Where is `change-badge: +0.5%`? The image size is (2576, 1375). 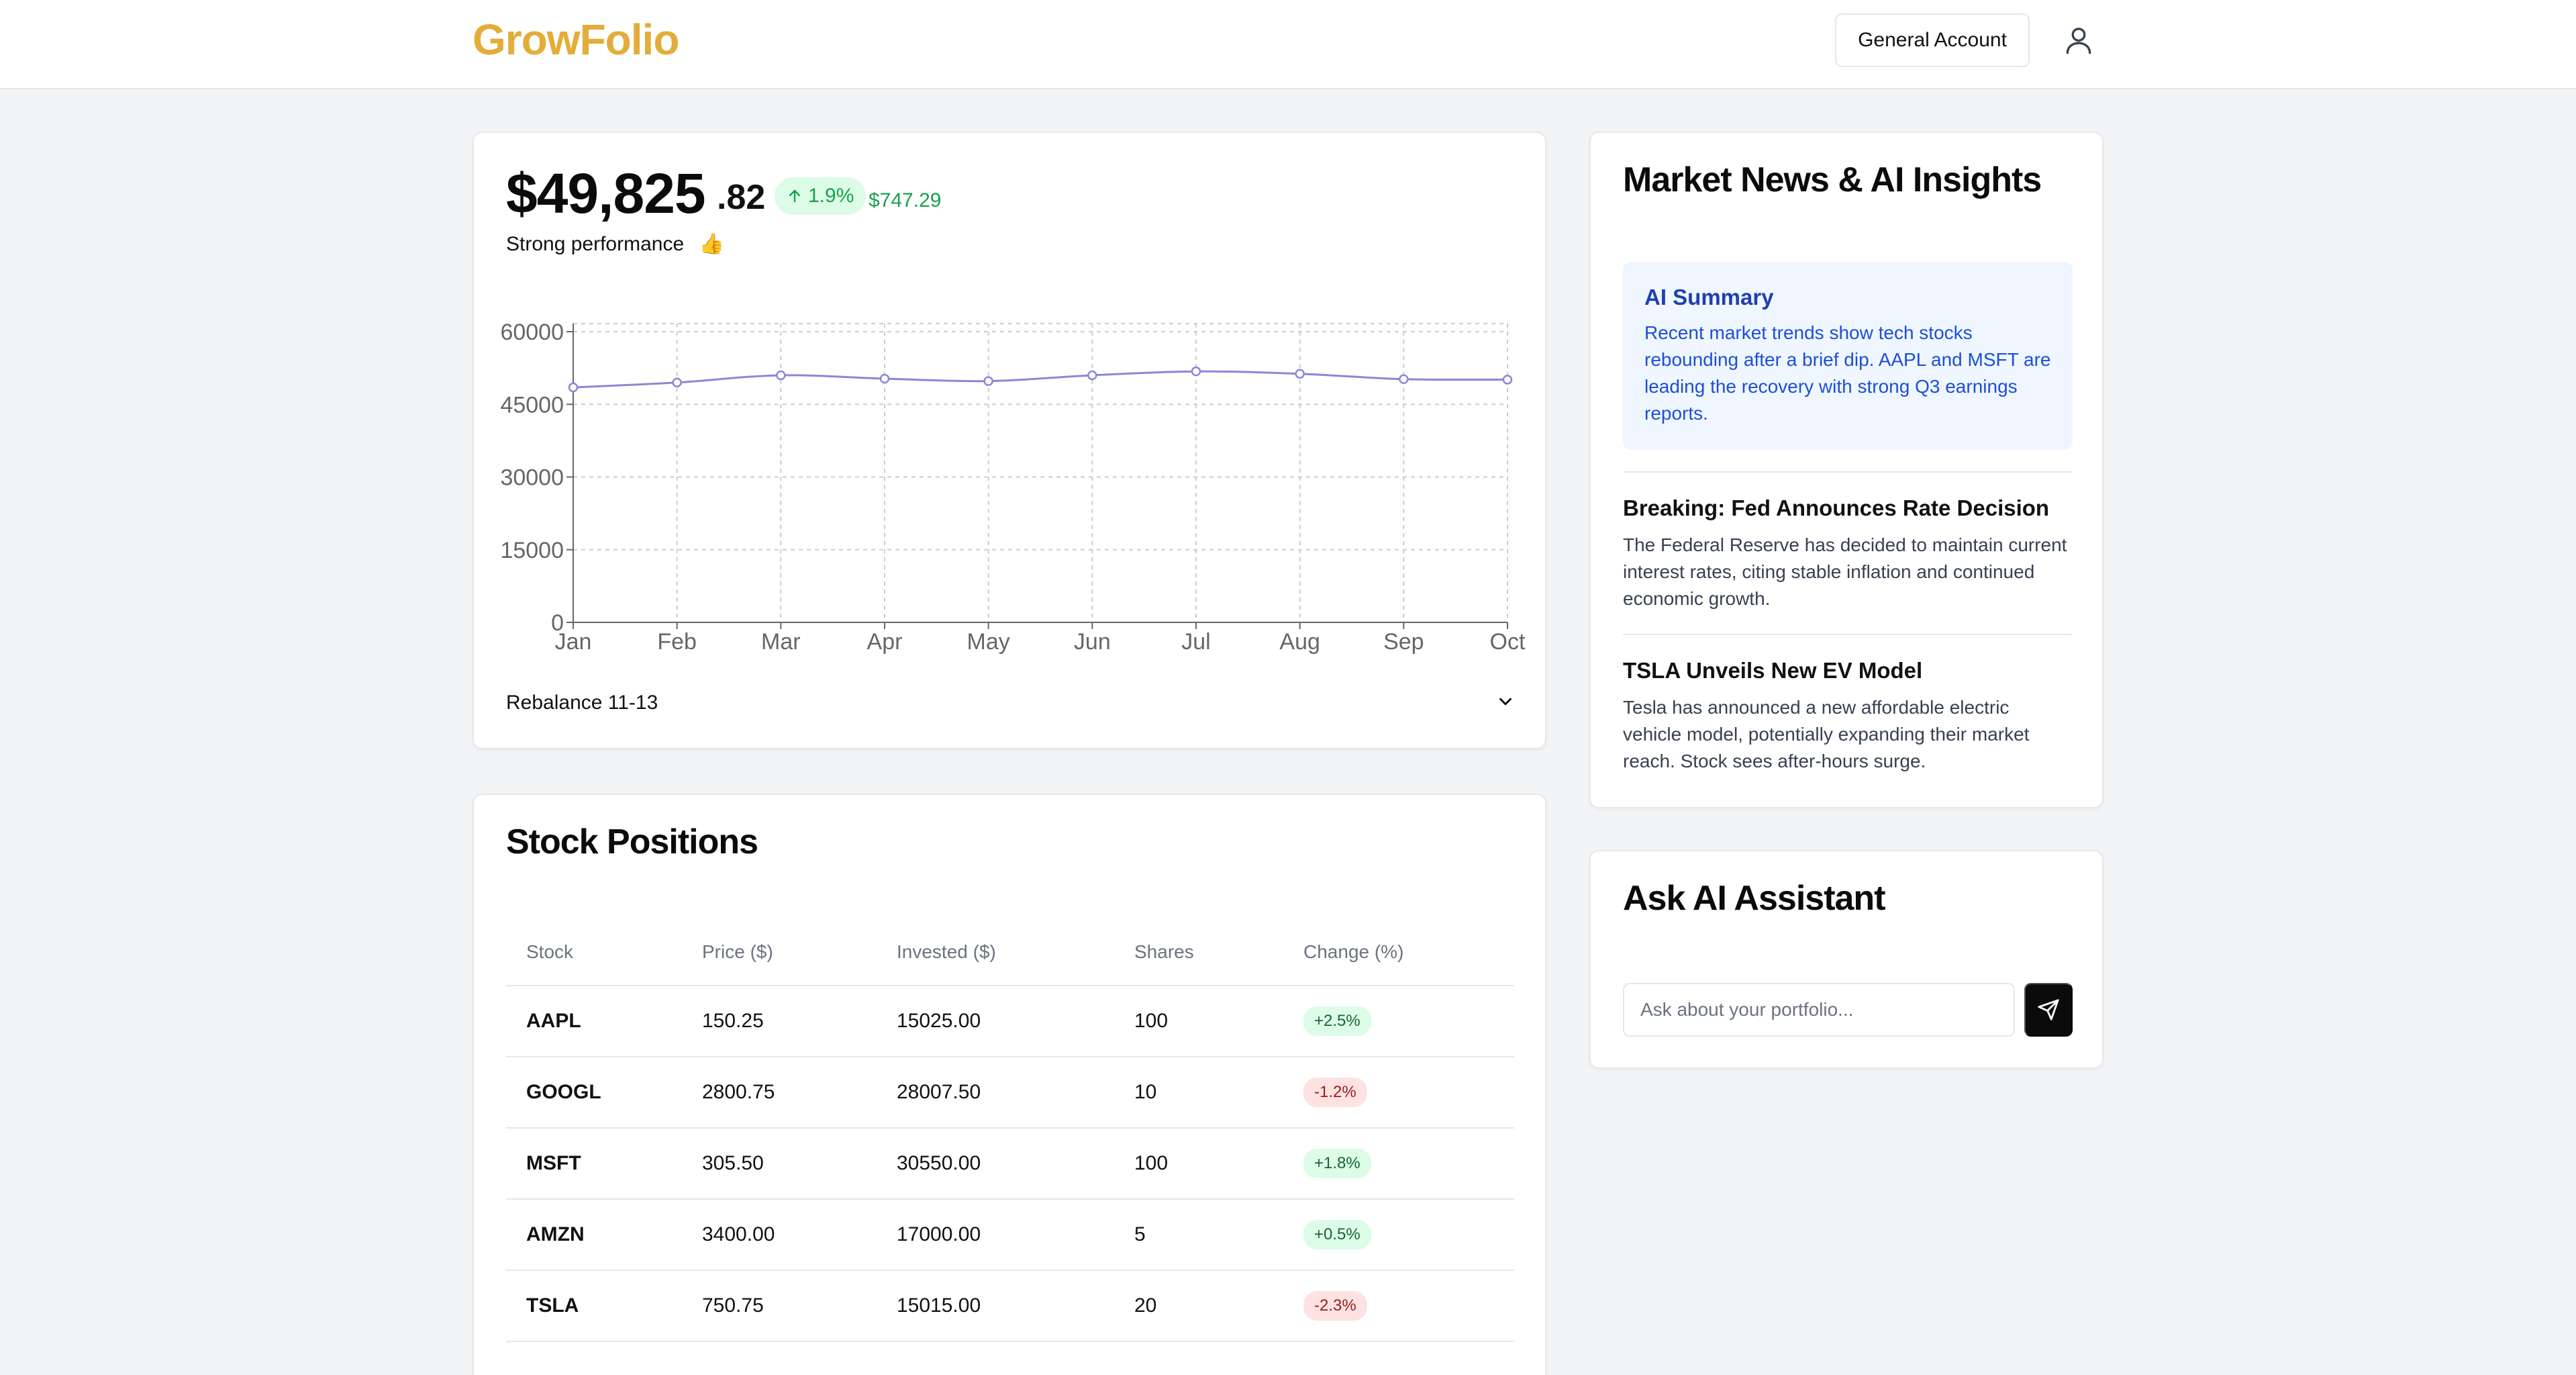
change-badge: +0.5% is located at coordinates (1337, 1234).